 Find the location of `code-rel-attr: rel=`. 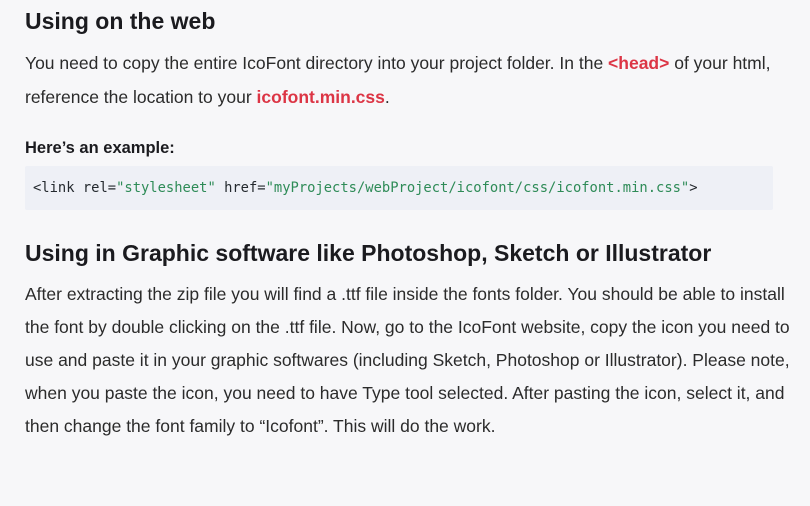

code-rel-attr: rel= is located at coordinates (99, 188).